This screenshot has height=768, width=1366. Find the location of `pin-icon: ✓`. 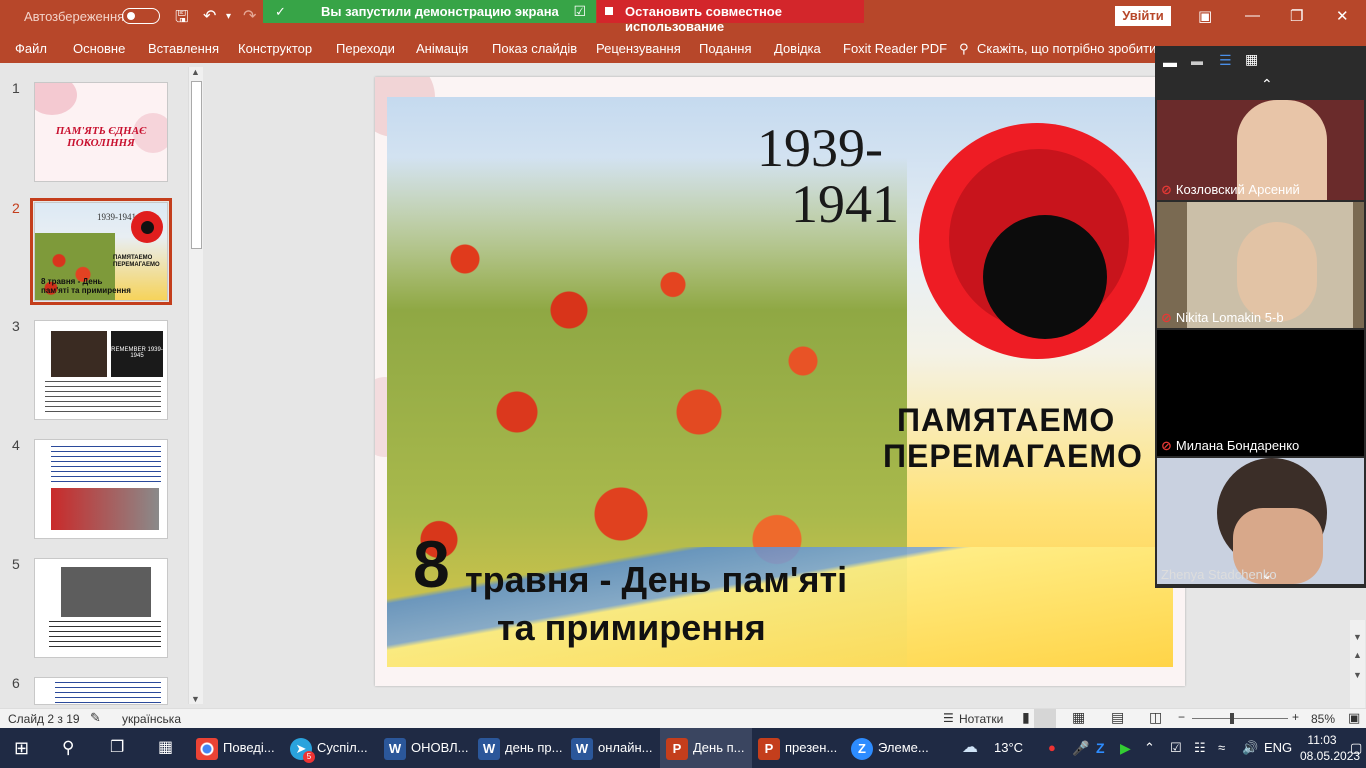

pin-icon: ✓ is located at coordinates (280, 12).